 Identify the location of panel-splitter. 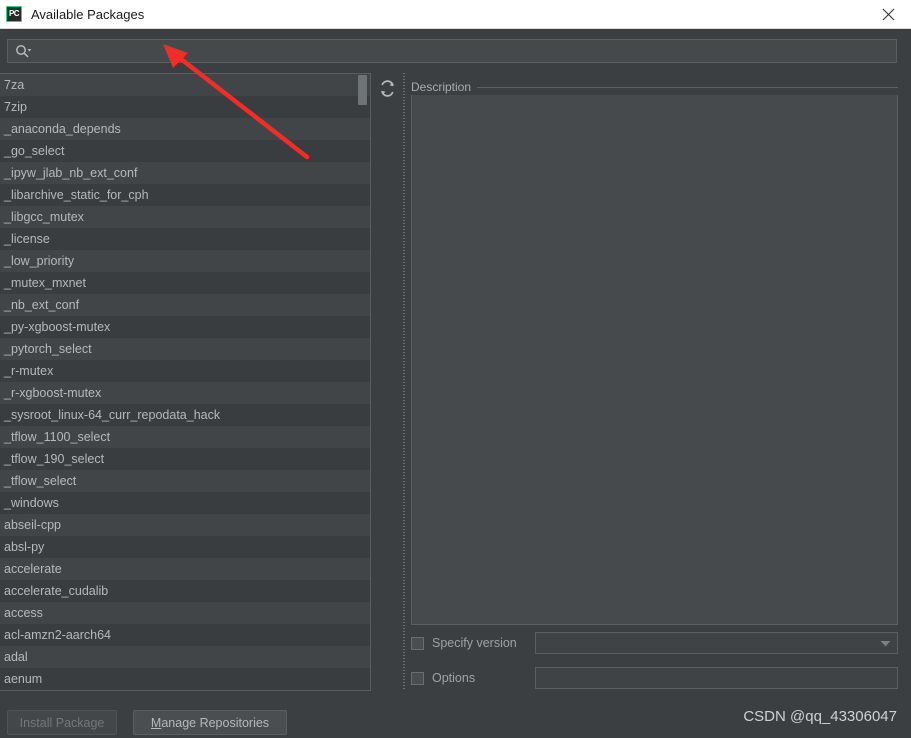
(404, 382).